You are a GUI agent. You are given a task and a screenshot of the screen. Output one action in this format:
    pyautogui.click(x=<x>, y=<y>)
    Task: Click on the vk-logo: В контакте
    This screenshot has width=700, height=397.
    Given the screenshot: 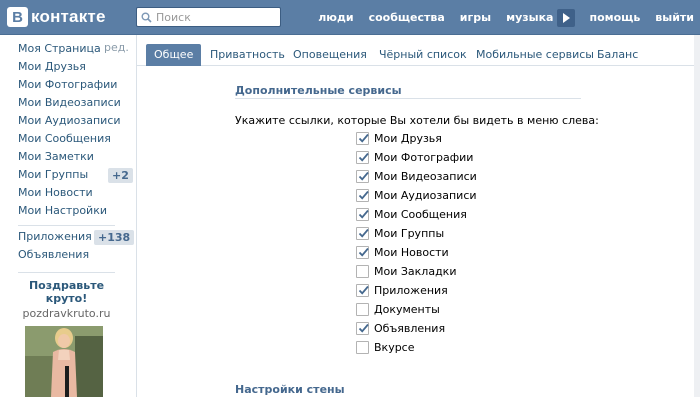 What is the action you would take?
    pyautogui.click(x=56, y=17)
    